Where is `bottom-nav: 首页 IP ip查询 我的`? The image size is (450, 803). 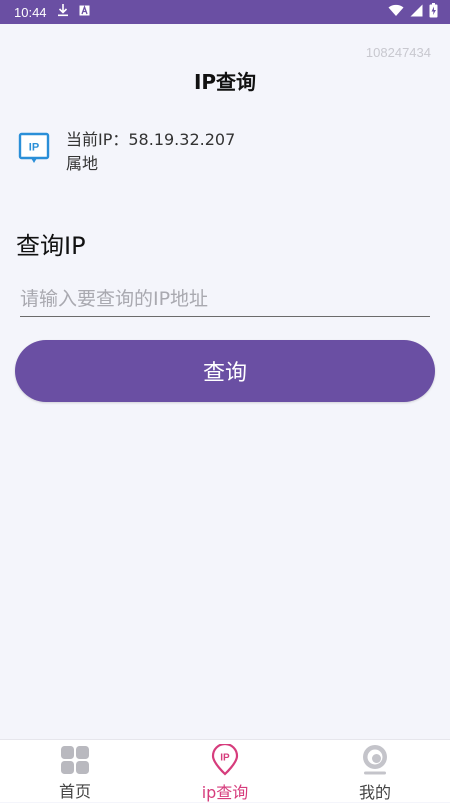
bottom-nav: 首页 IP ip查询 我的 is located at coordinates (225, 770).